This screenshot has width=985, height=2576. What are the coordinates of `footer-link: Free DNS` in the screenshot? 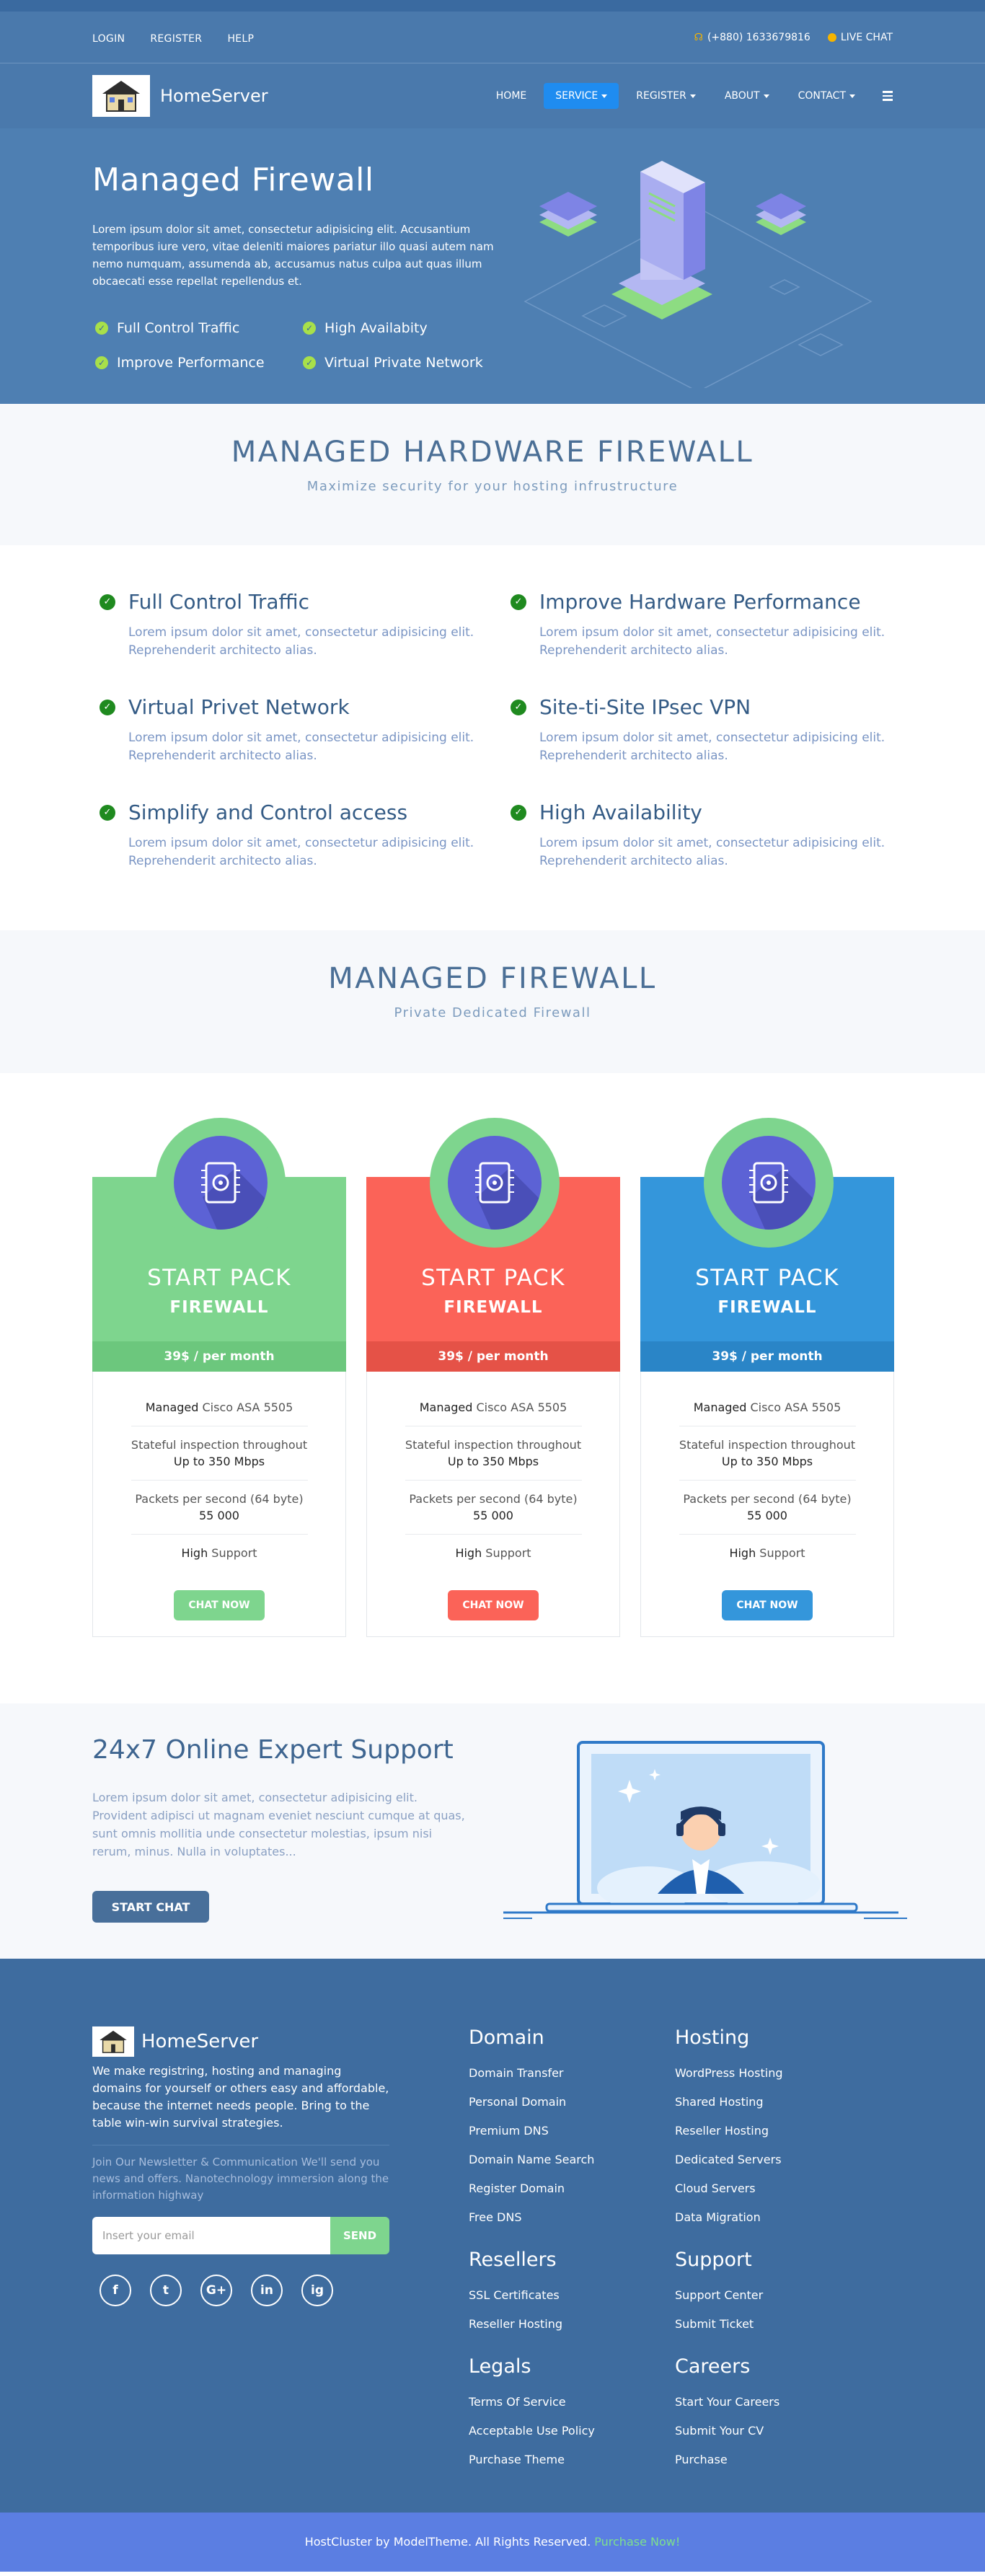 It's located at (531, 2217).